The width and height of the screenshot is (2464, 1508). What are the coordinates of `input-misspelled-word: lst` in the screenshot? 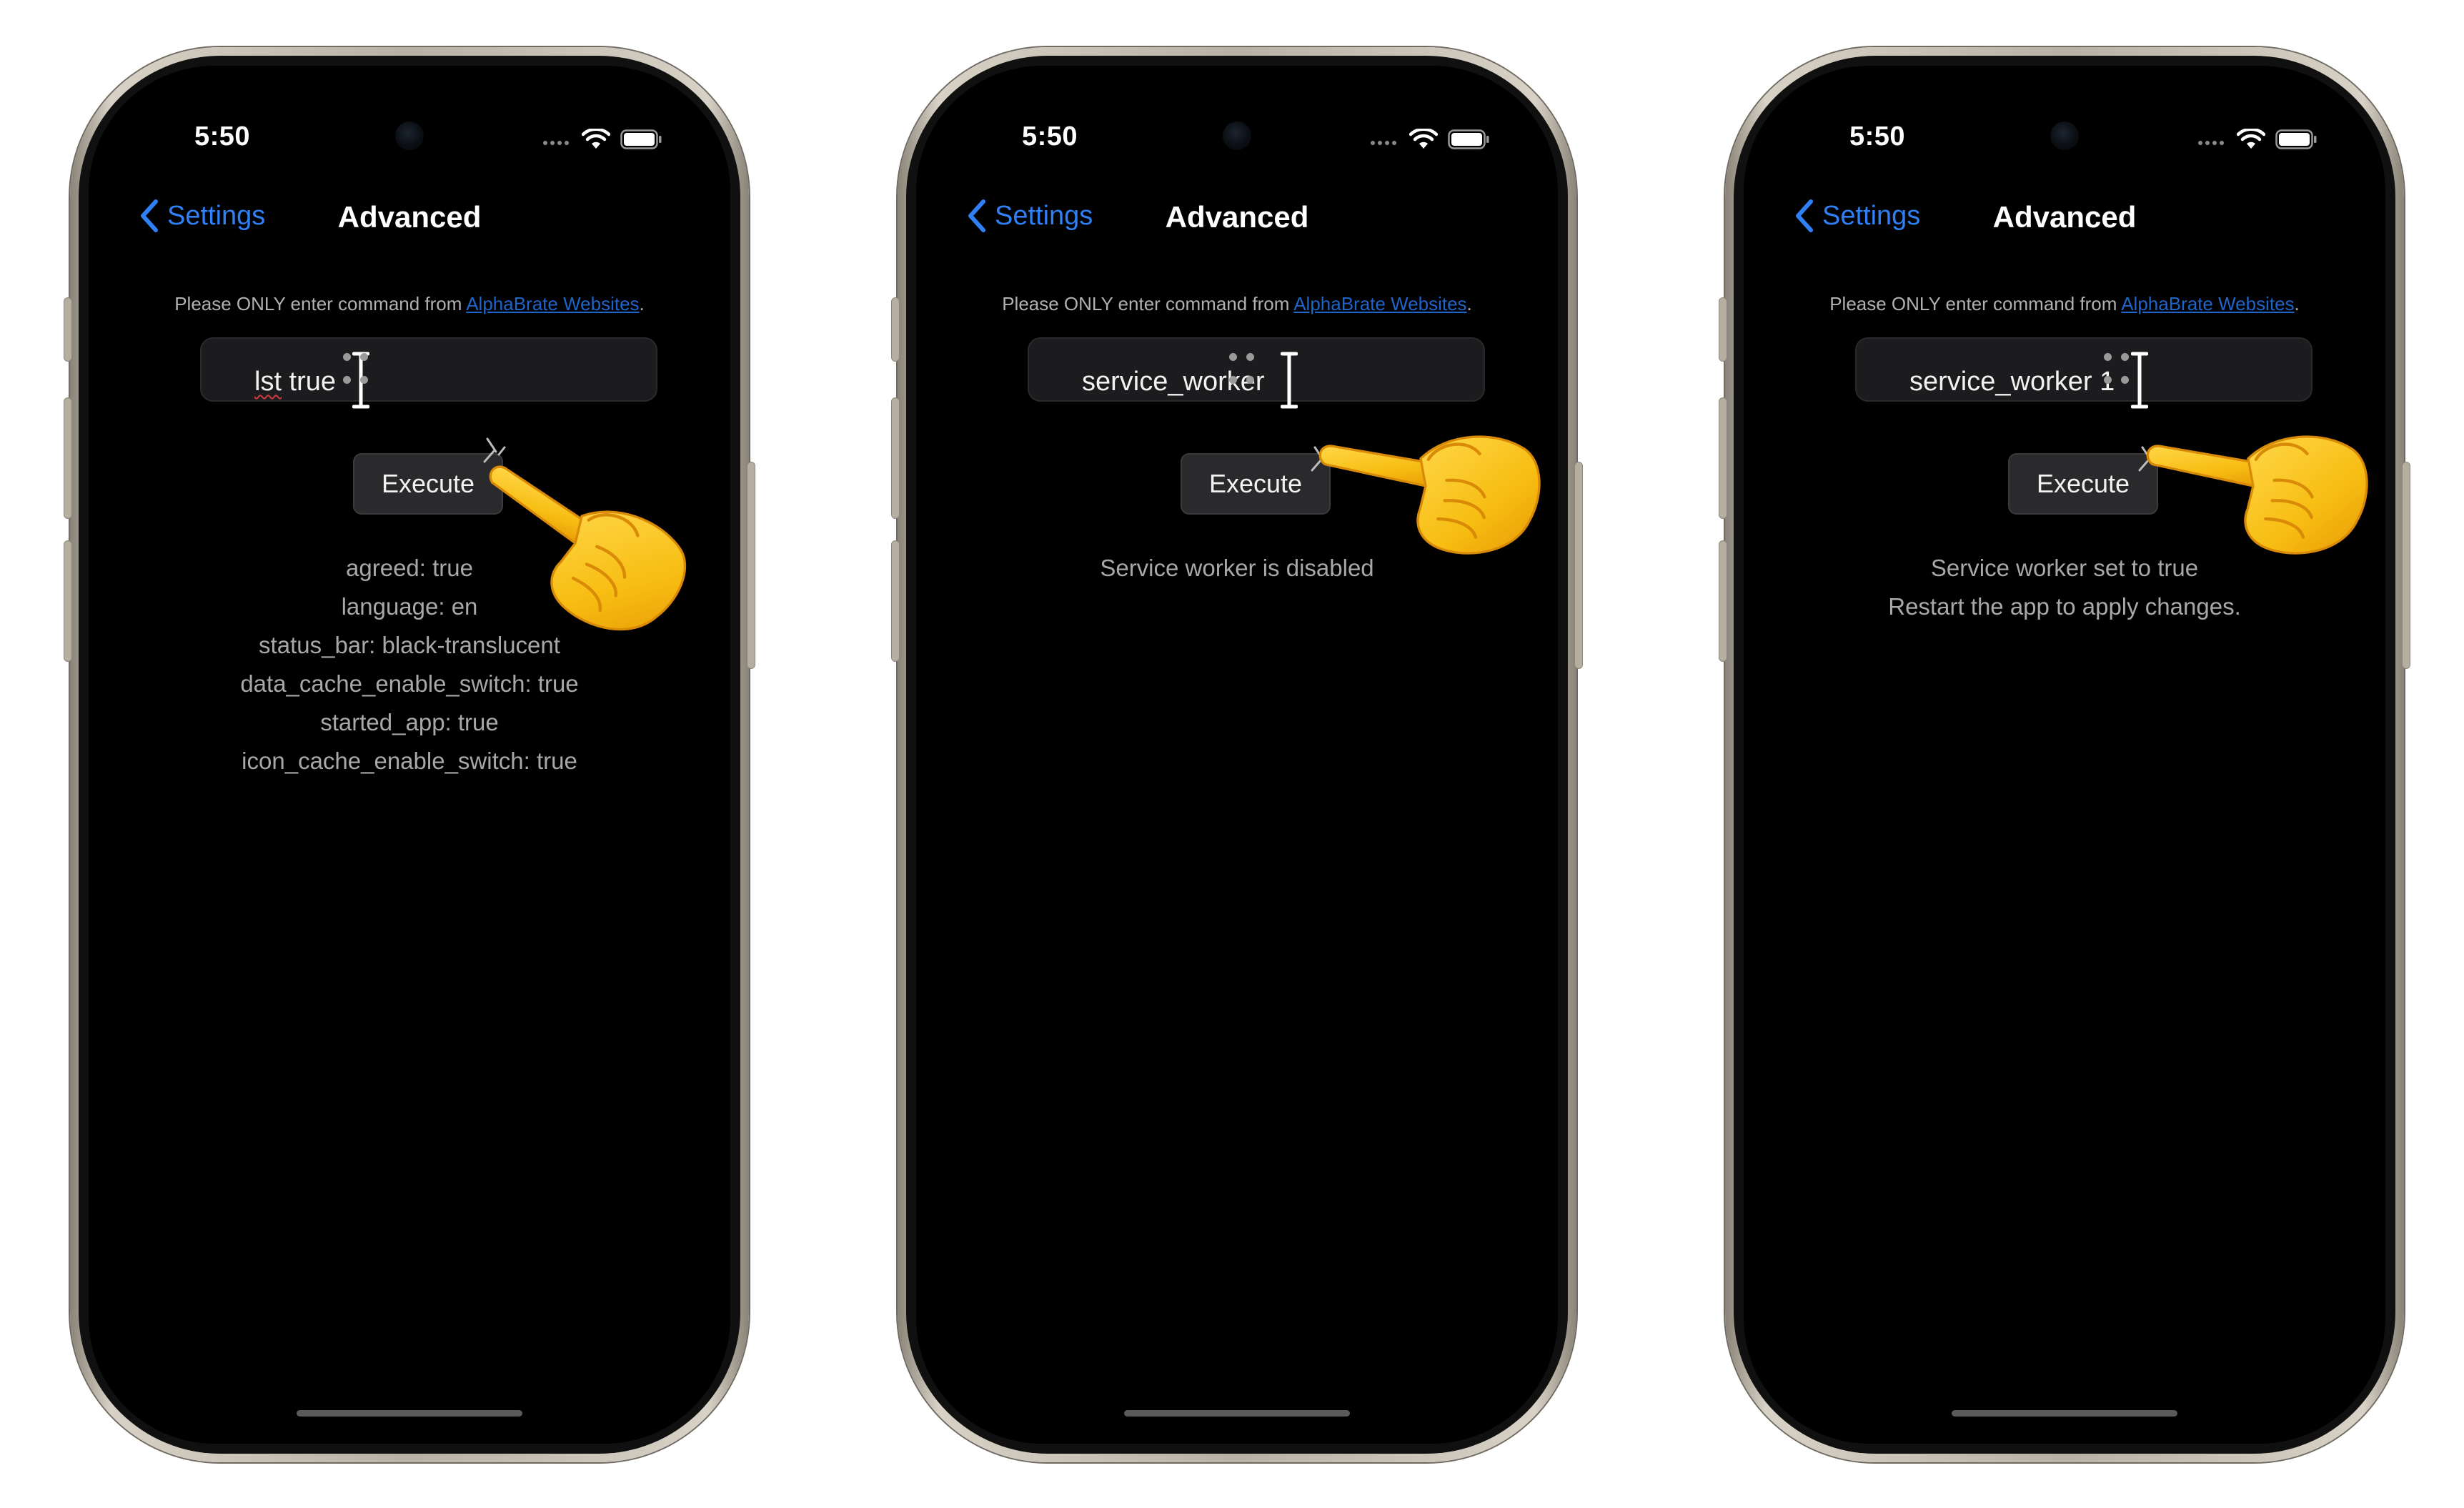 It's located at (268, 382).